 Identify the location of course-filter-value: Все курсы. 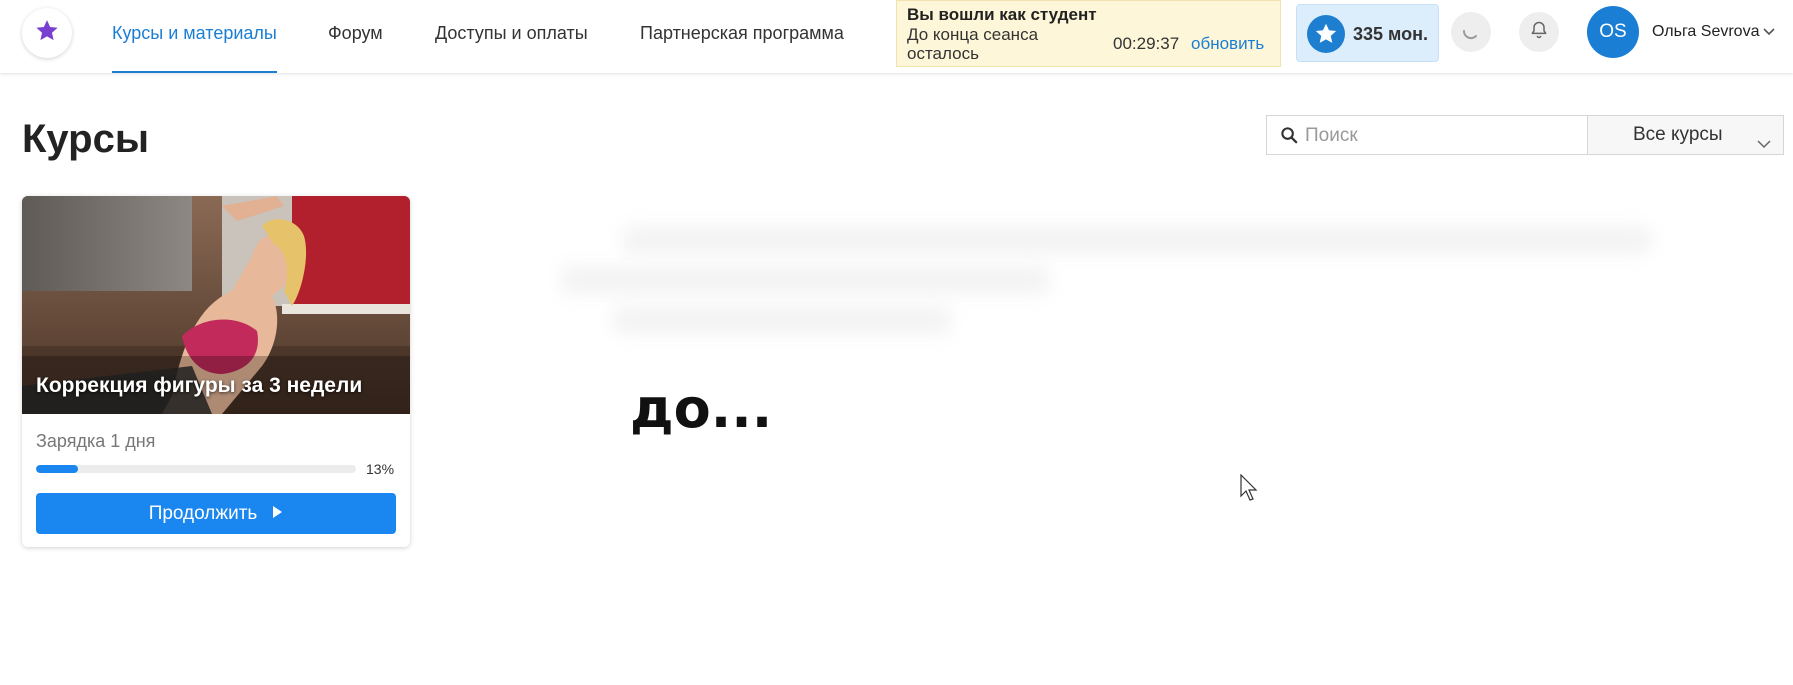
(1678, 134).